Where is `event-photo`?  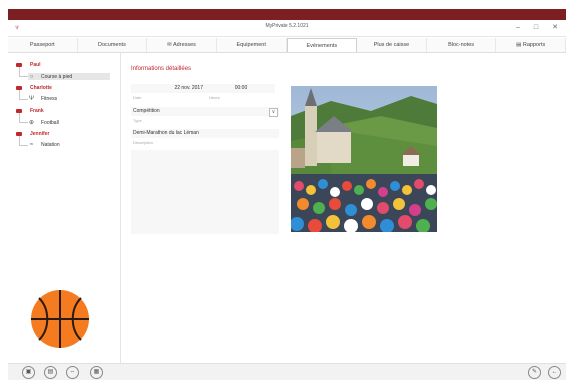
event-photo is located at coordinates (364, 159).